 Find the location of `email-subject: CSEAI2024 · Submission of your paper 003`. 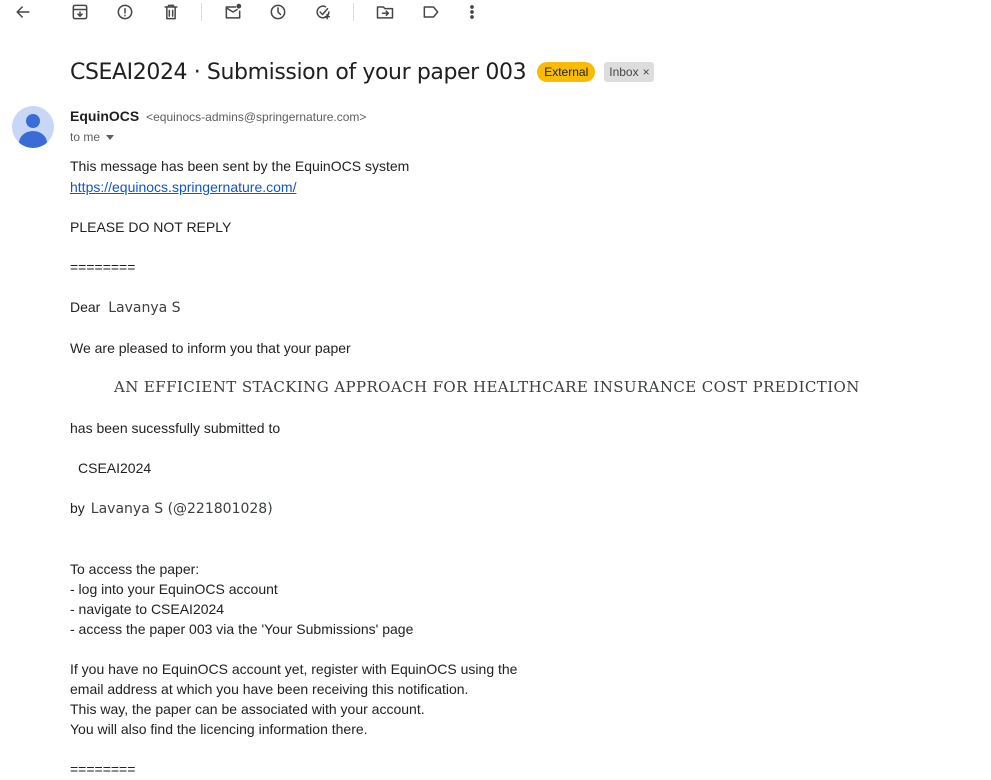

email-subject: CSEAI2024 · Submission of your paper 003 is located at coordinates (298, 72).